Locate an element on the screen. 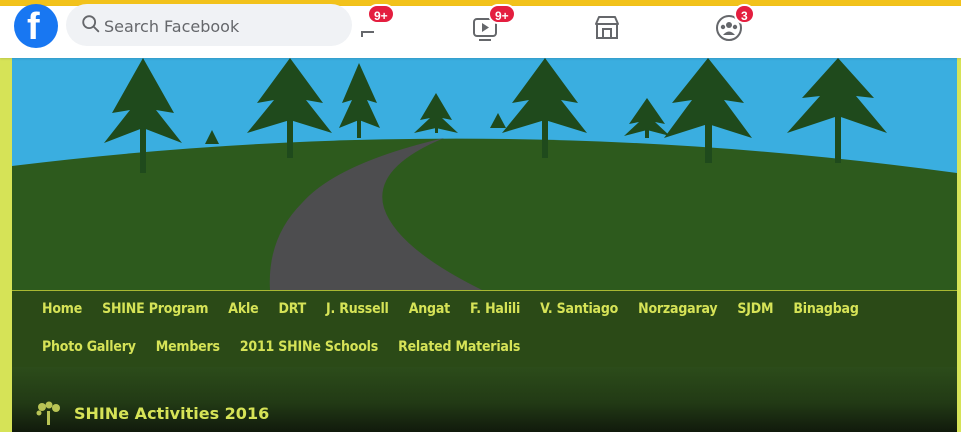 Image resolution: width=961 pixels, height=432 pixels. nav-norzagaray: Norzagaray is located at coordinates (677, 309).